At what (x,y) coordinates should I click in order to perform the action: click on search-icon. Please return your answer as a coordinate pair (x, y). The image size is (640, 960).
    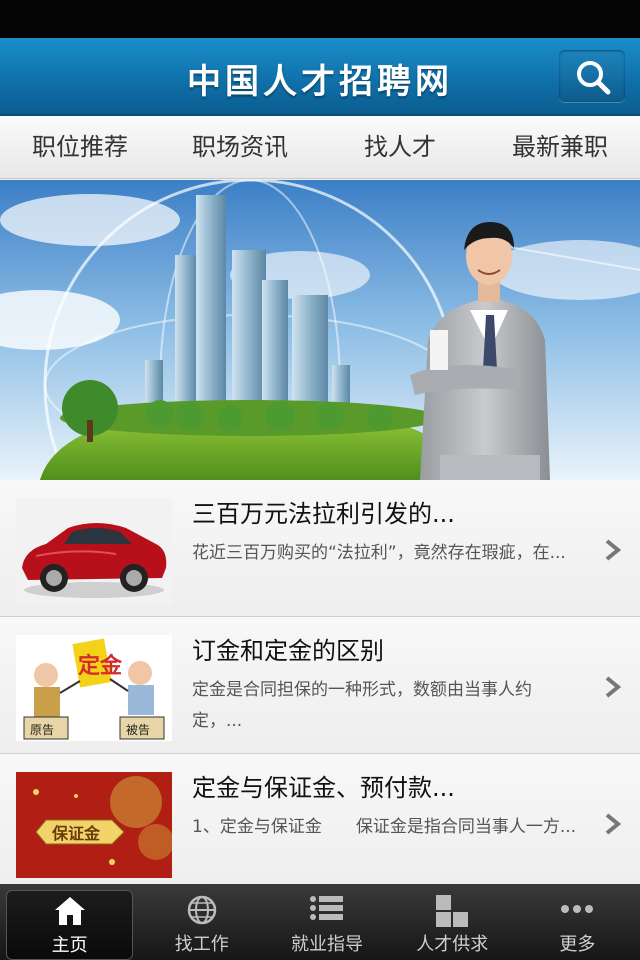
    Looking at the image, I should click on (594, 78).